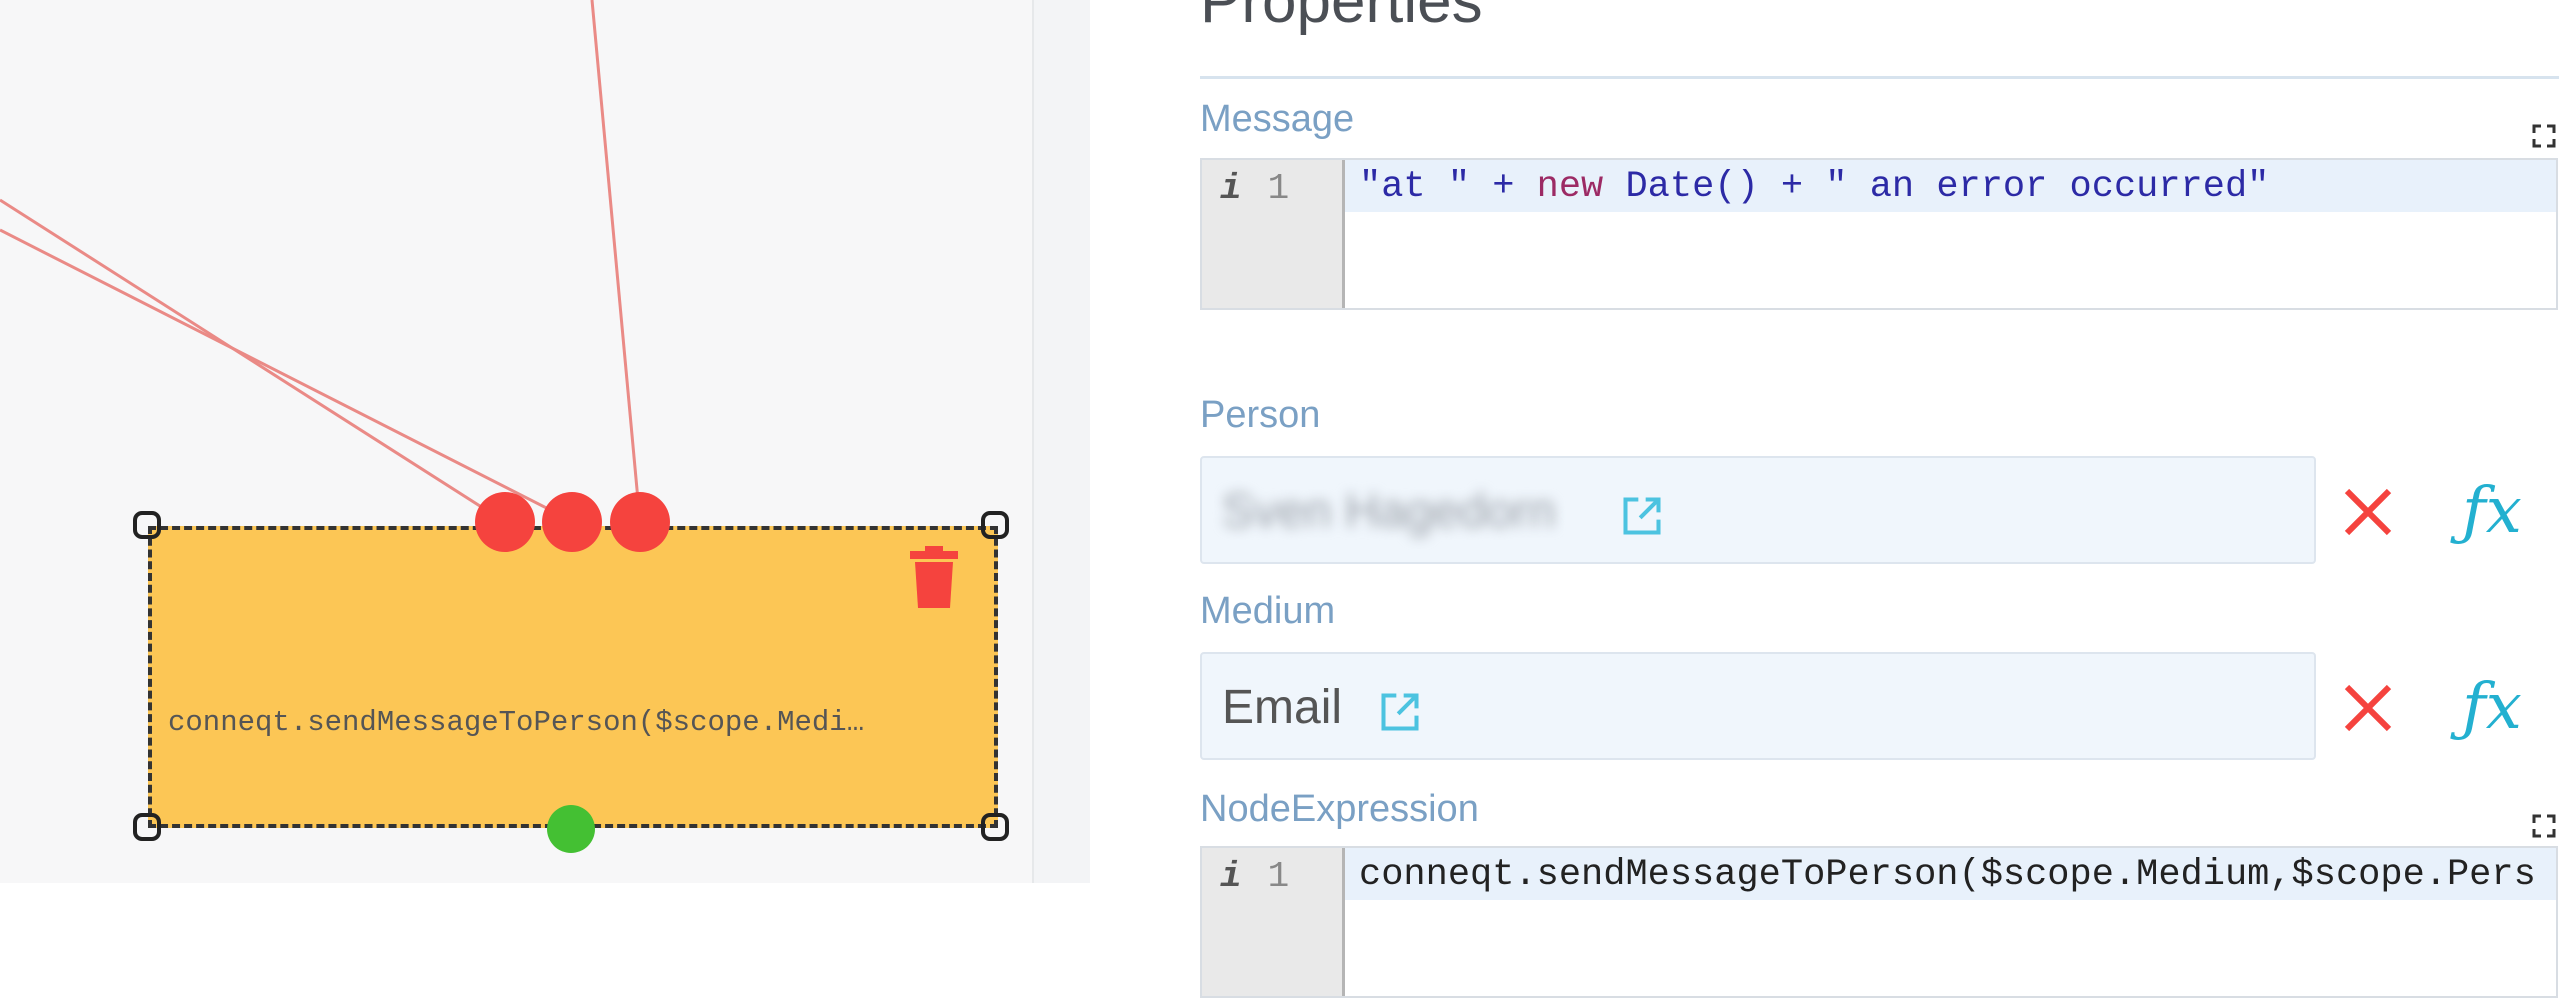 Image resolution: width=2559 pixels, height=998 pixels. Describe the element at coordinates (1282, 707) in the screenshot. I see `medium-value: Email` at that location.